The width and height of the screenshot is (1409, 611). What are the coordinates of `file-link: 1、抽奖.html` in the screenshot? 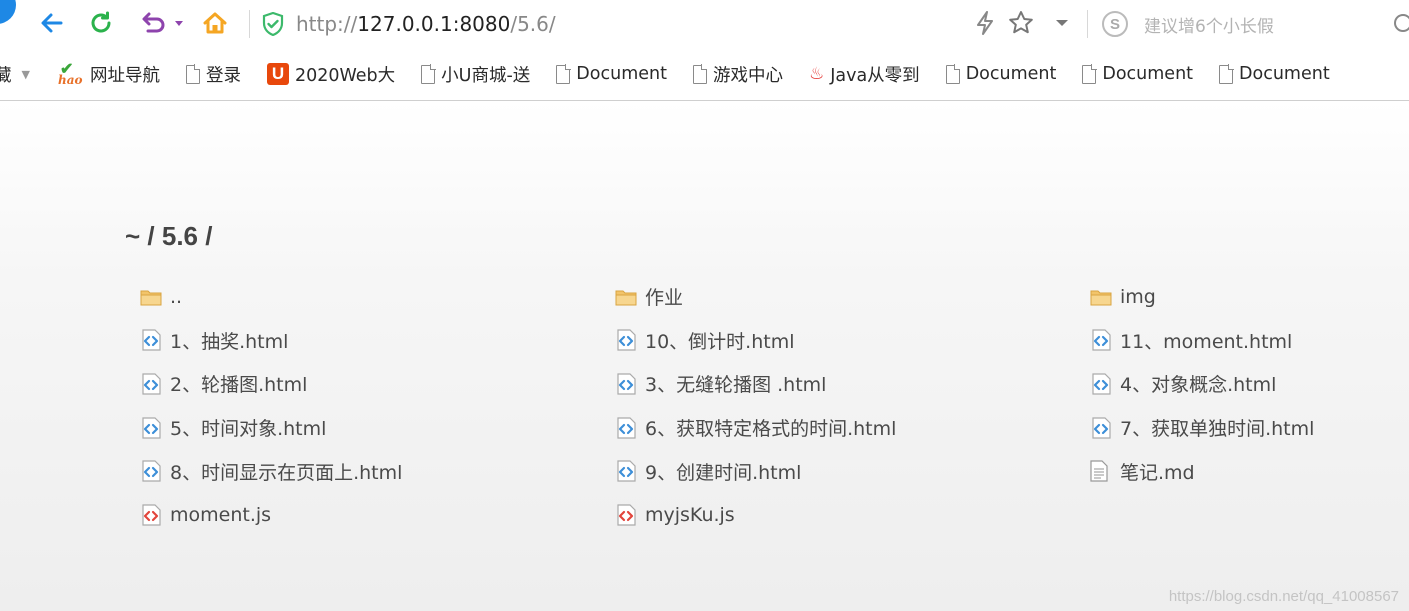 It's located at (377, 341).